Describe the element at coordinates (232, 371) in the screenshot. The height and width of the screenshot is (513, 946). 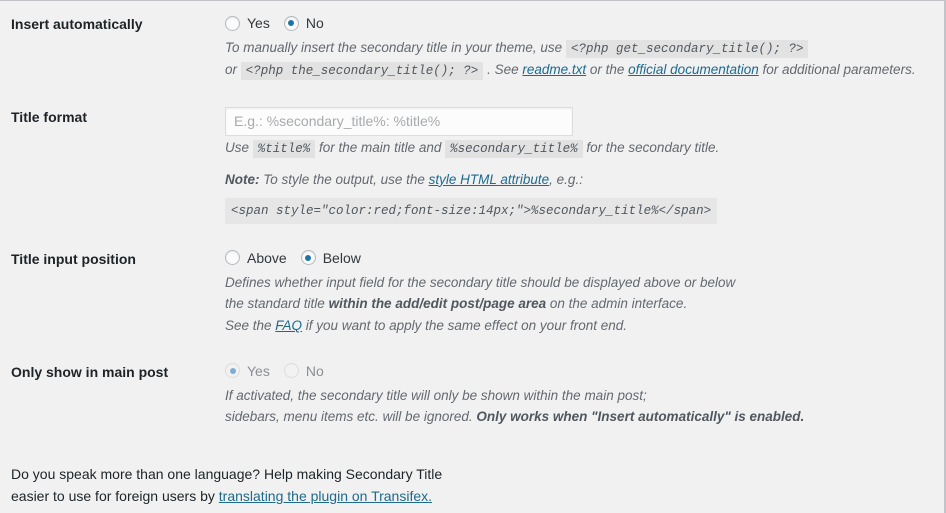
I see `radio-icon-checked-disabled` at that location.